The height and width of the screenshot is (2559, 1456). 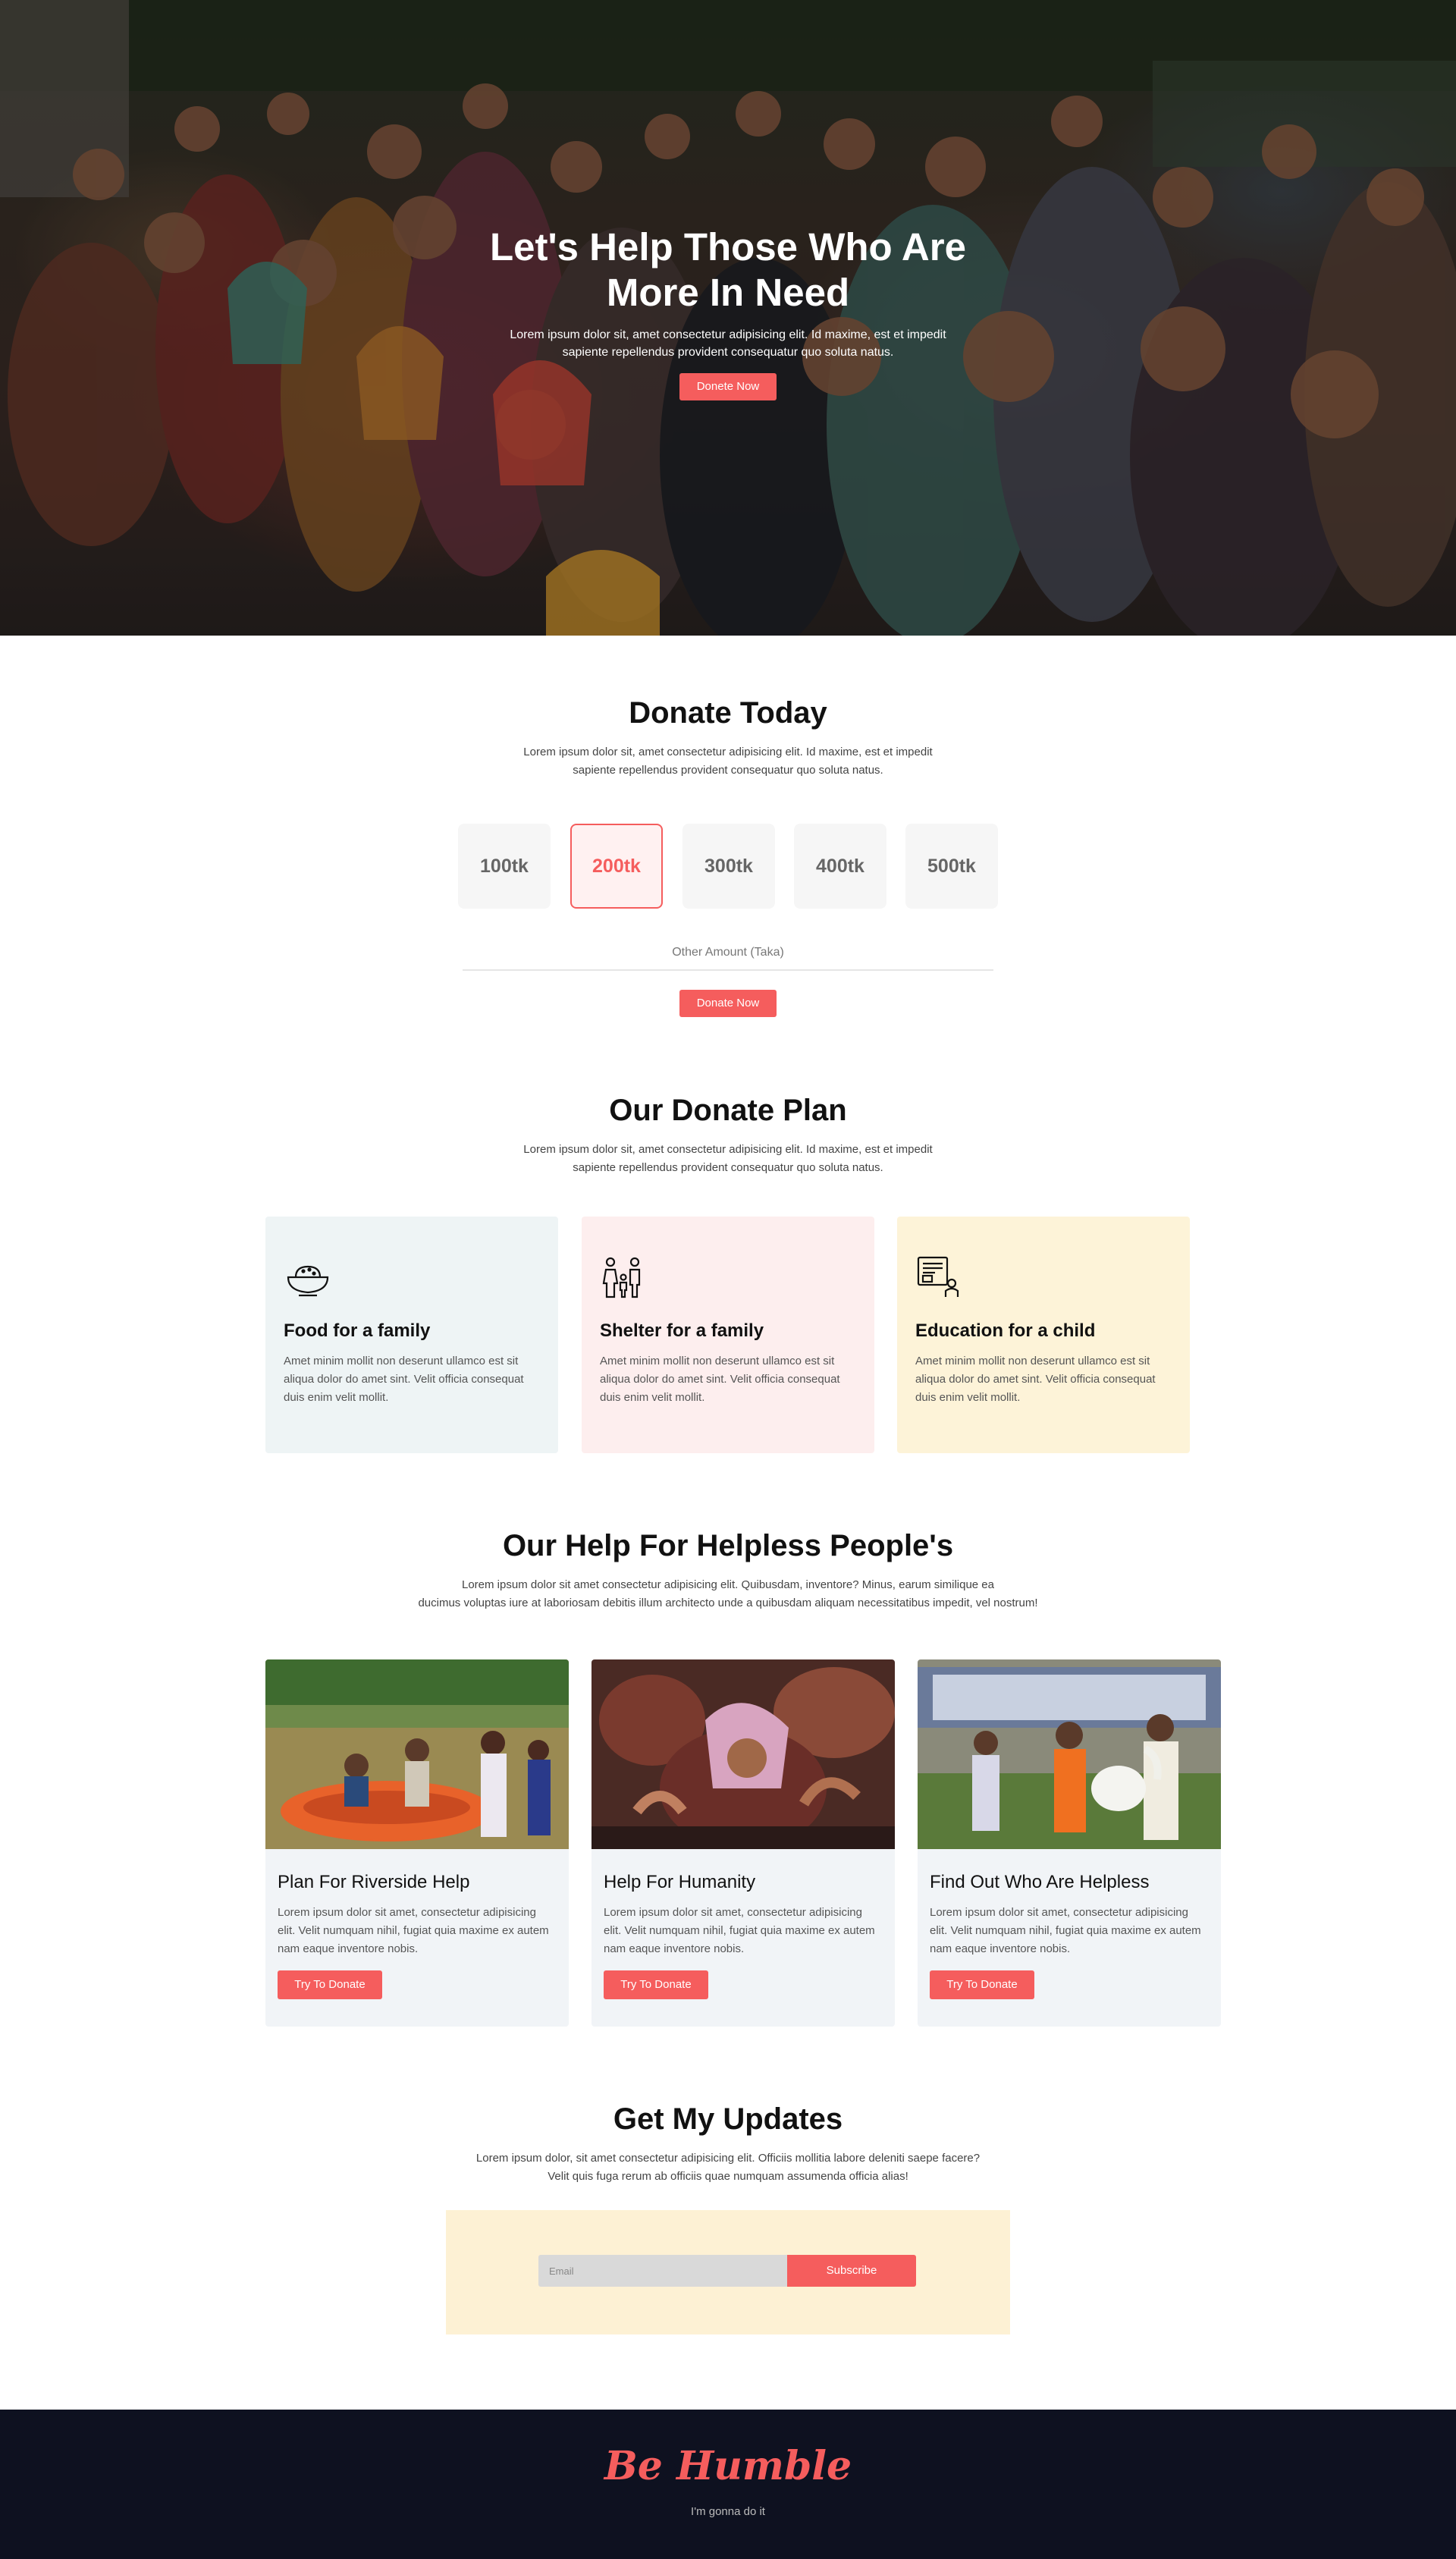 What do you see at coordinates (728, 2119) in the screenshot?
I see `updates-title: Get My Updates` at bounding box center [728, 2119].